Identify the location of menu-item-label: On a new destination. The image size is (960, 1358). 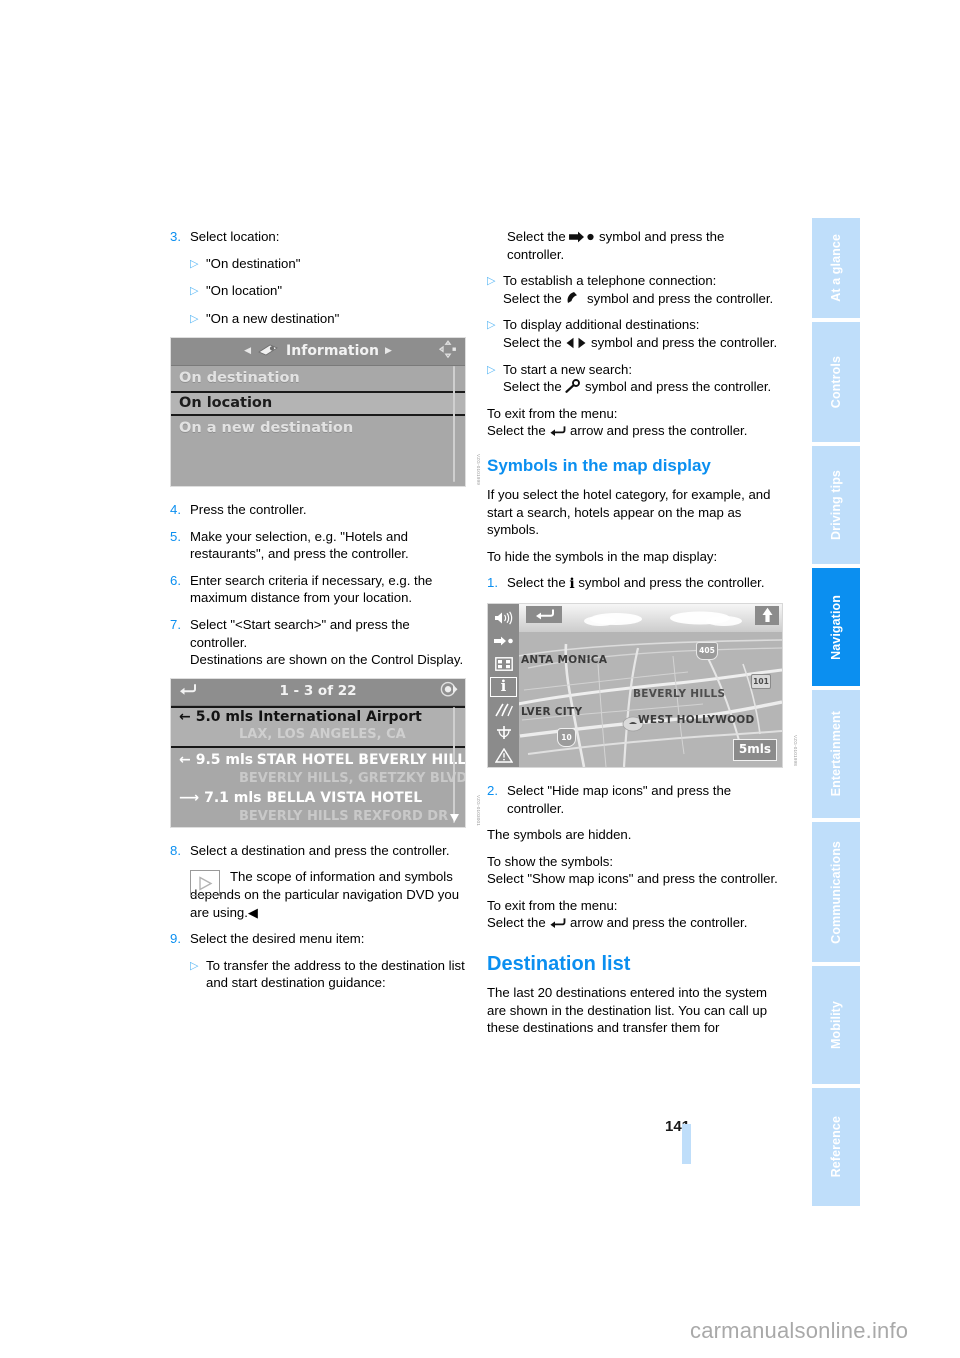
(266, 427).